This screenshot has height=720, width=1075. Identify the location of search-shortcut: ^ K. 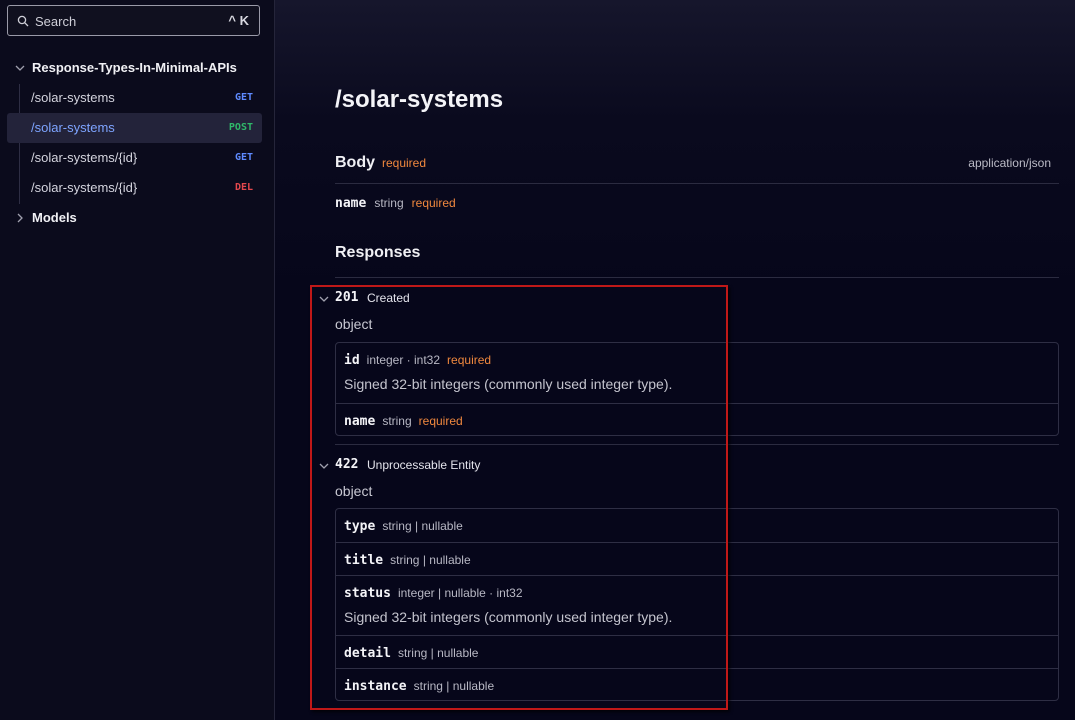
(238, 20).